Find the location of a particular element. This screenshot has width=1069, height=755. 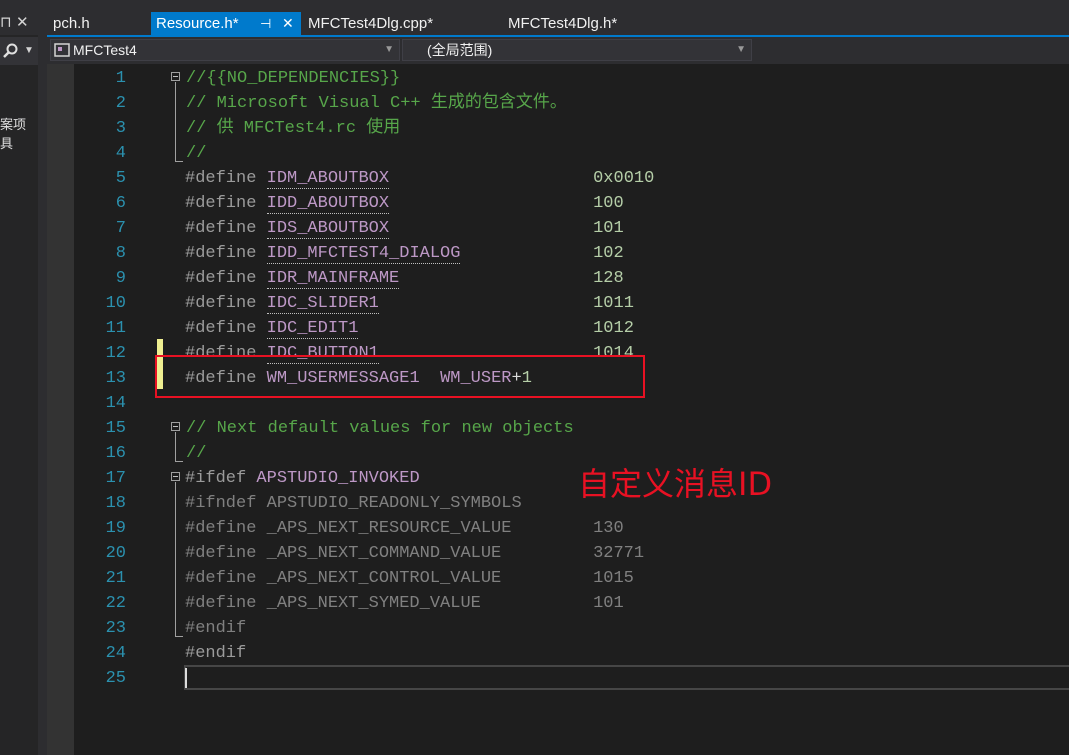

close-icon: ✕ is located at coordinates (22, 22).